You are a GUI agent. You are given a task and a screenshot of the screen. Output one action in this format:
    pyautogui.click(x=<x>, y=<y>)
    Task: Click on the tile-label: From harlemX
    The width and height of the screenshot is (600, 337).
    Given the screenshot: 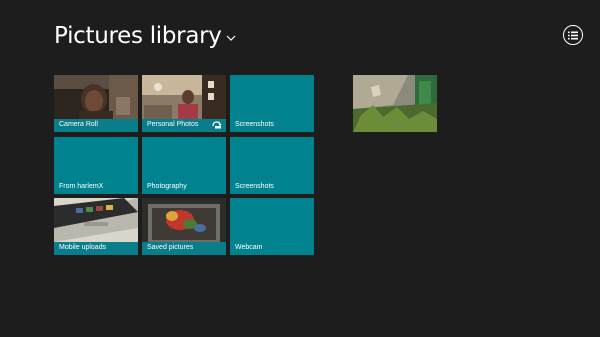 What is the action you would take?
    pyautogui.click(x=81, y=186)
    